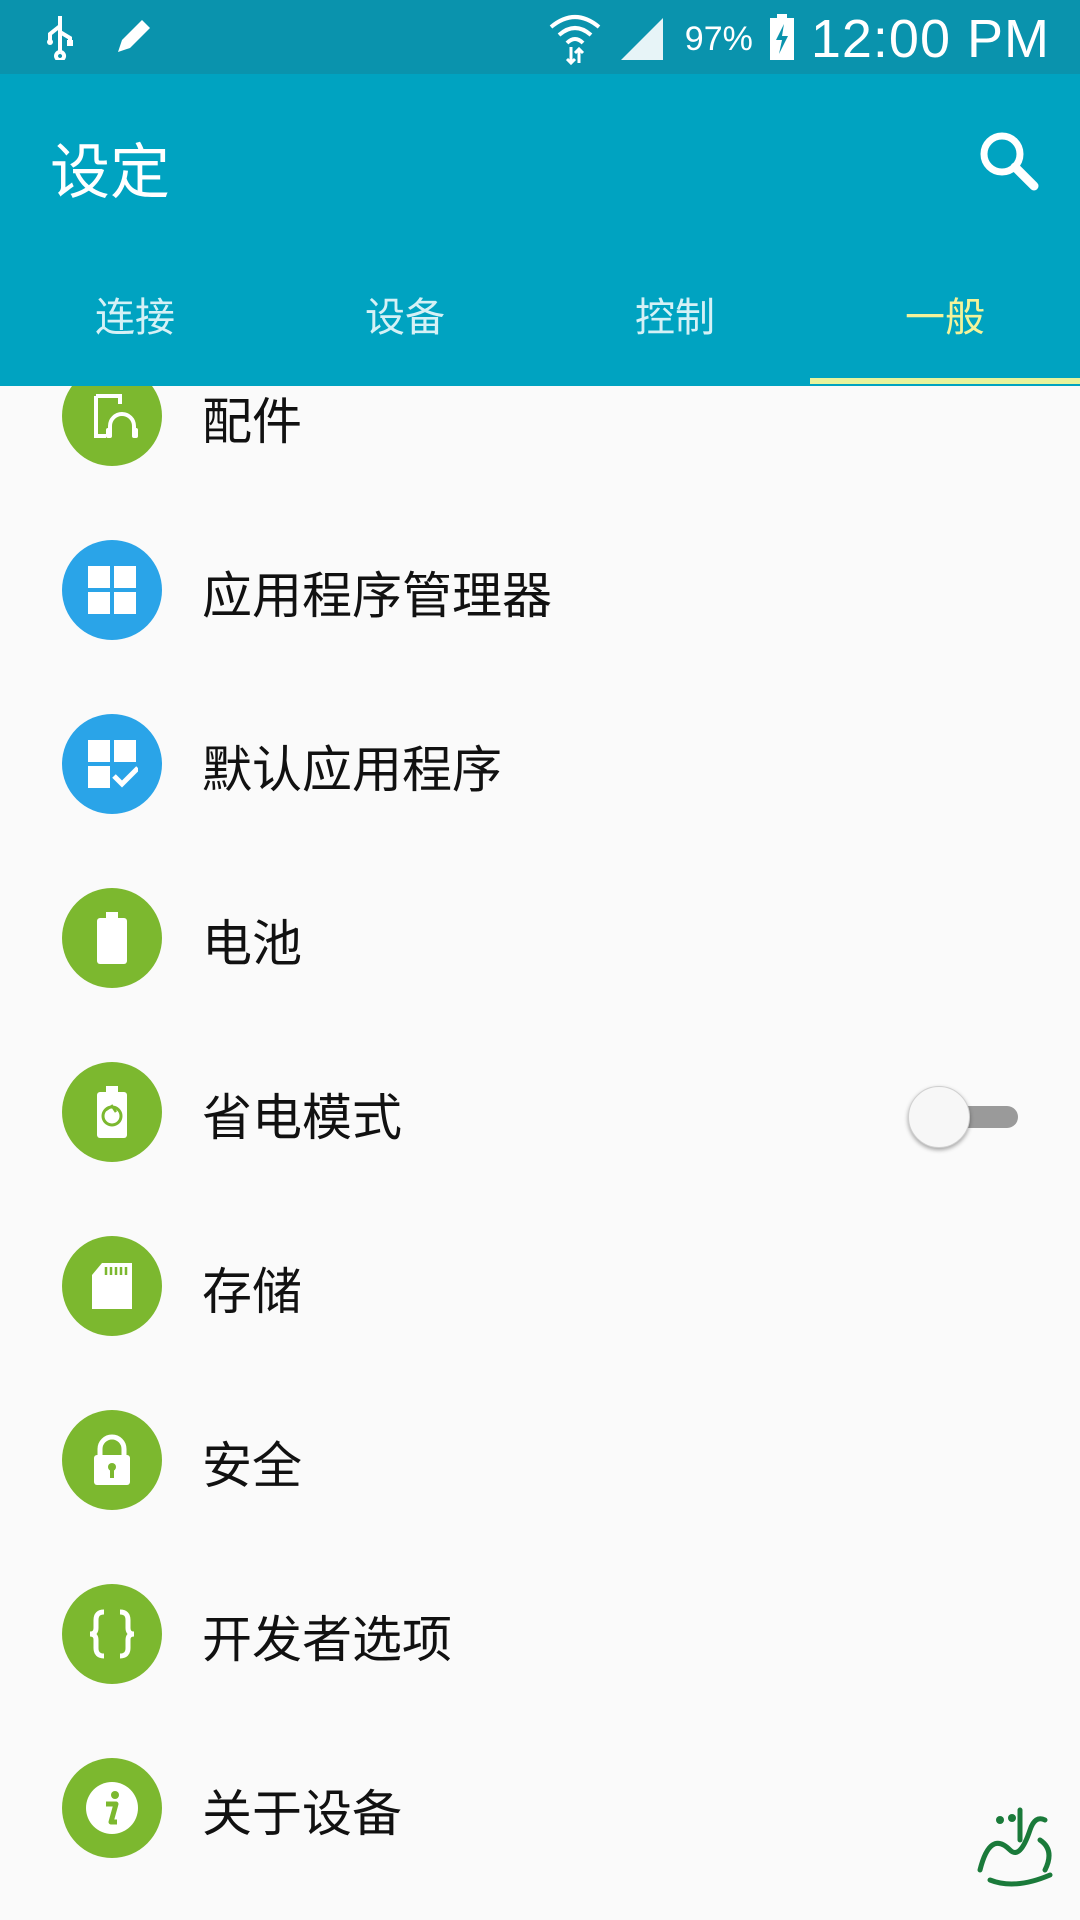  I want to click on tab-bar: 连接 设备 控制 一般, so click(540, 330).